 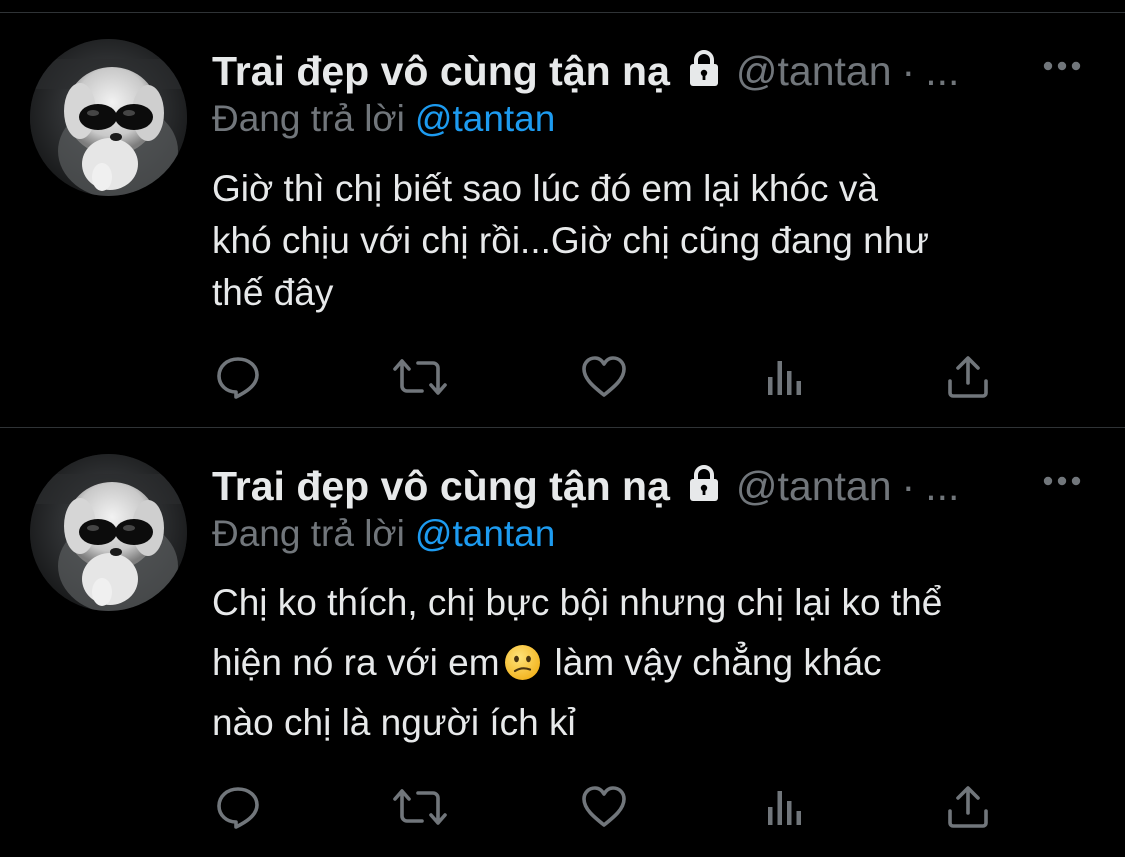 I want to click on tweet-text-line: hiện nó ra với em làm vậy chẳng khác, so click(x=652, y=663).